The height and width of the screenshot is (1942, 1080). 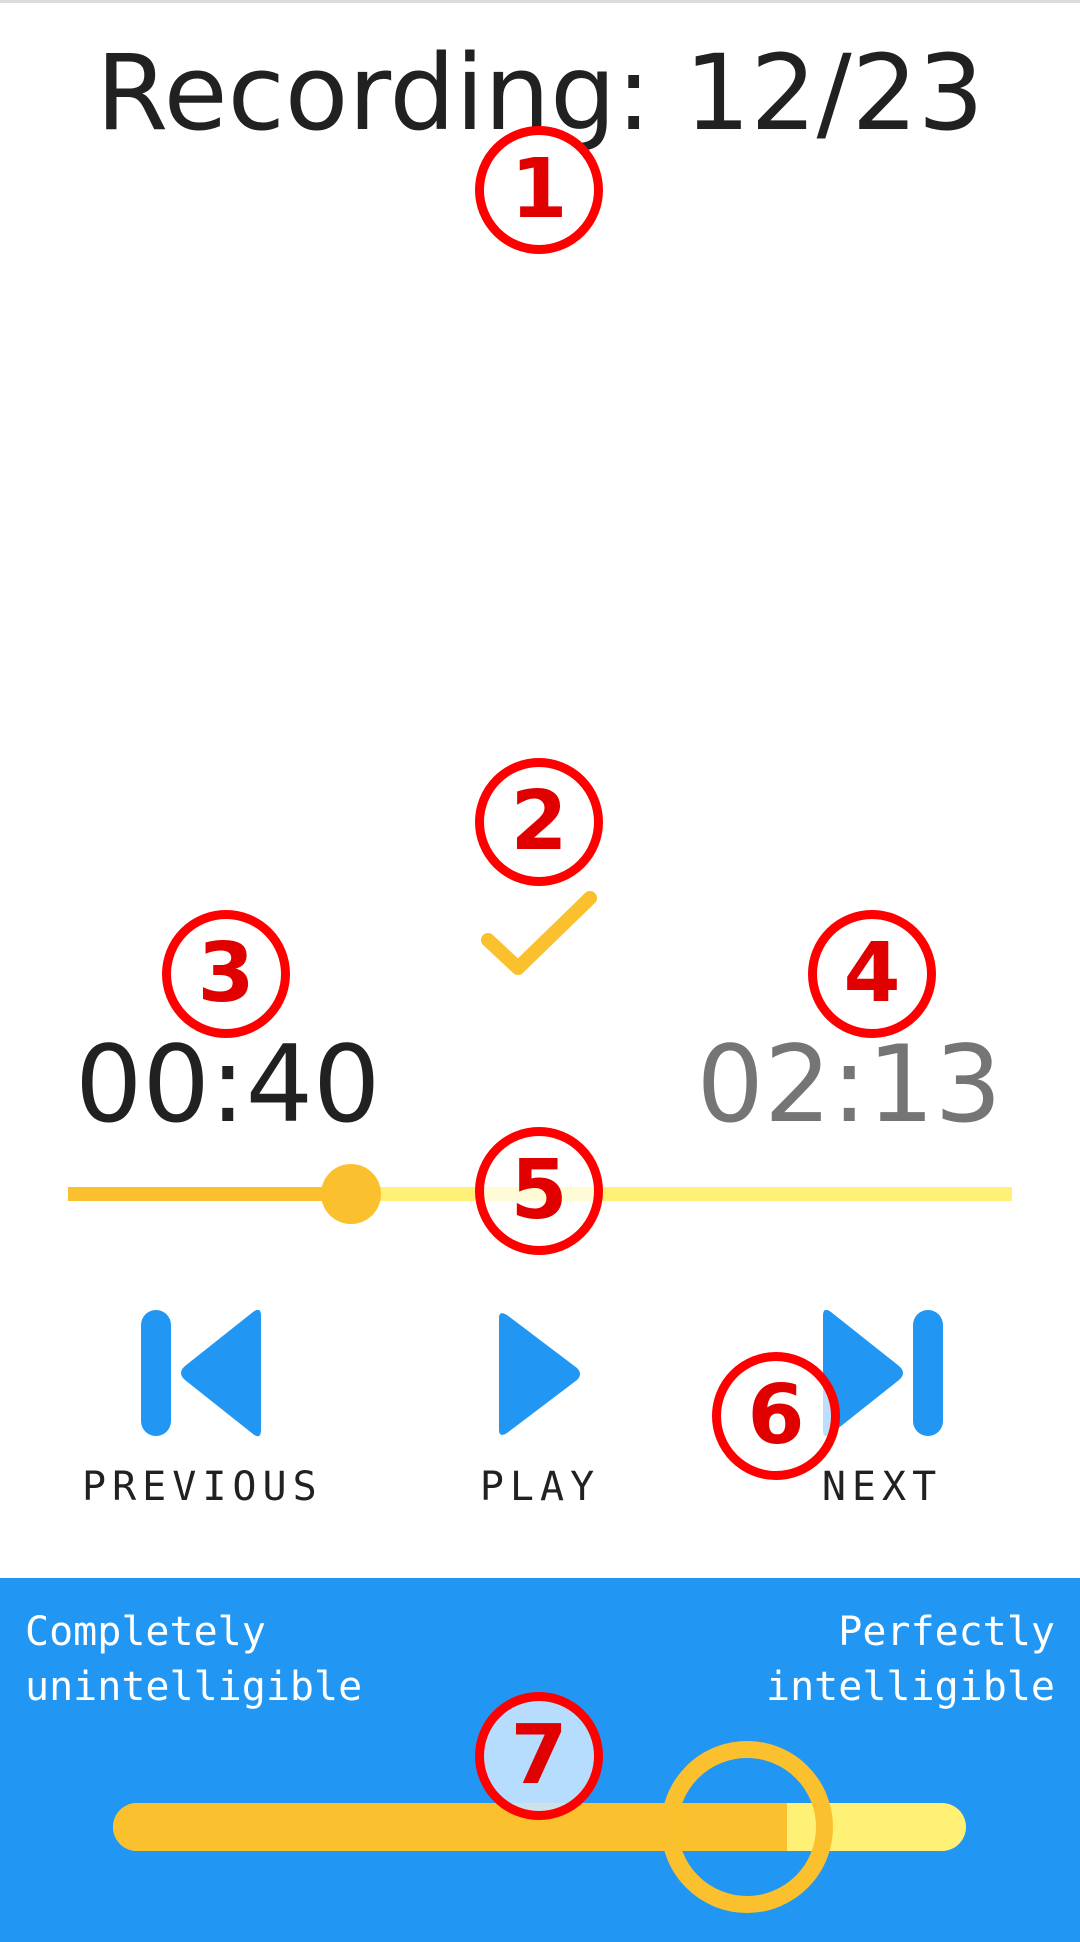 What do you see at coordinates (194, 1659) in the screenshot?
I see `rating-min-label: Completely unintelligible` at bounding box center [194, 1659].